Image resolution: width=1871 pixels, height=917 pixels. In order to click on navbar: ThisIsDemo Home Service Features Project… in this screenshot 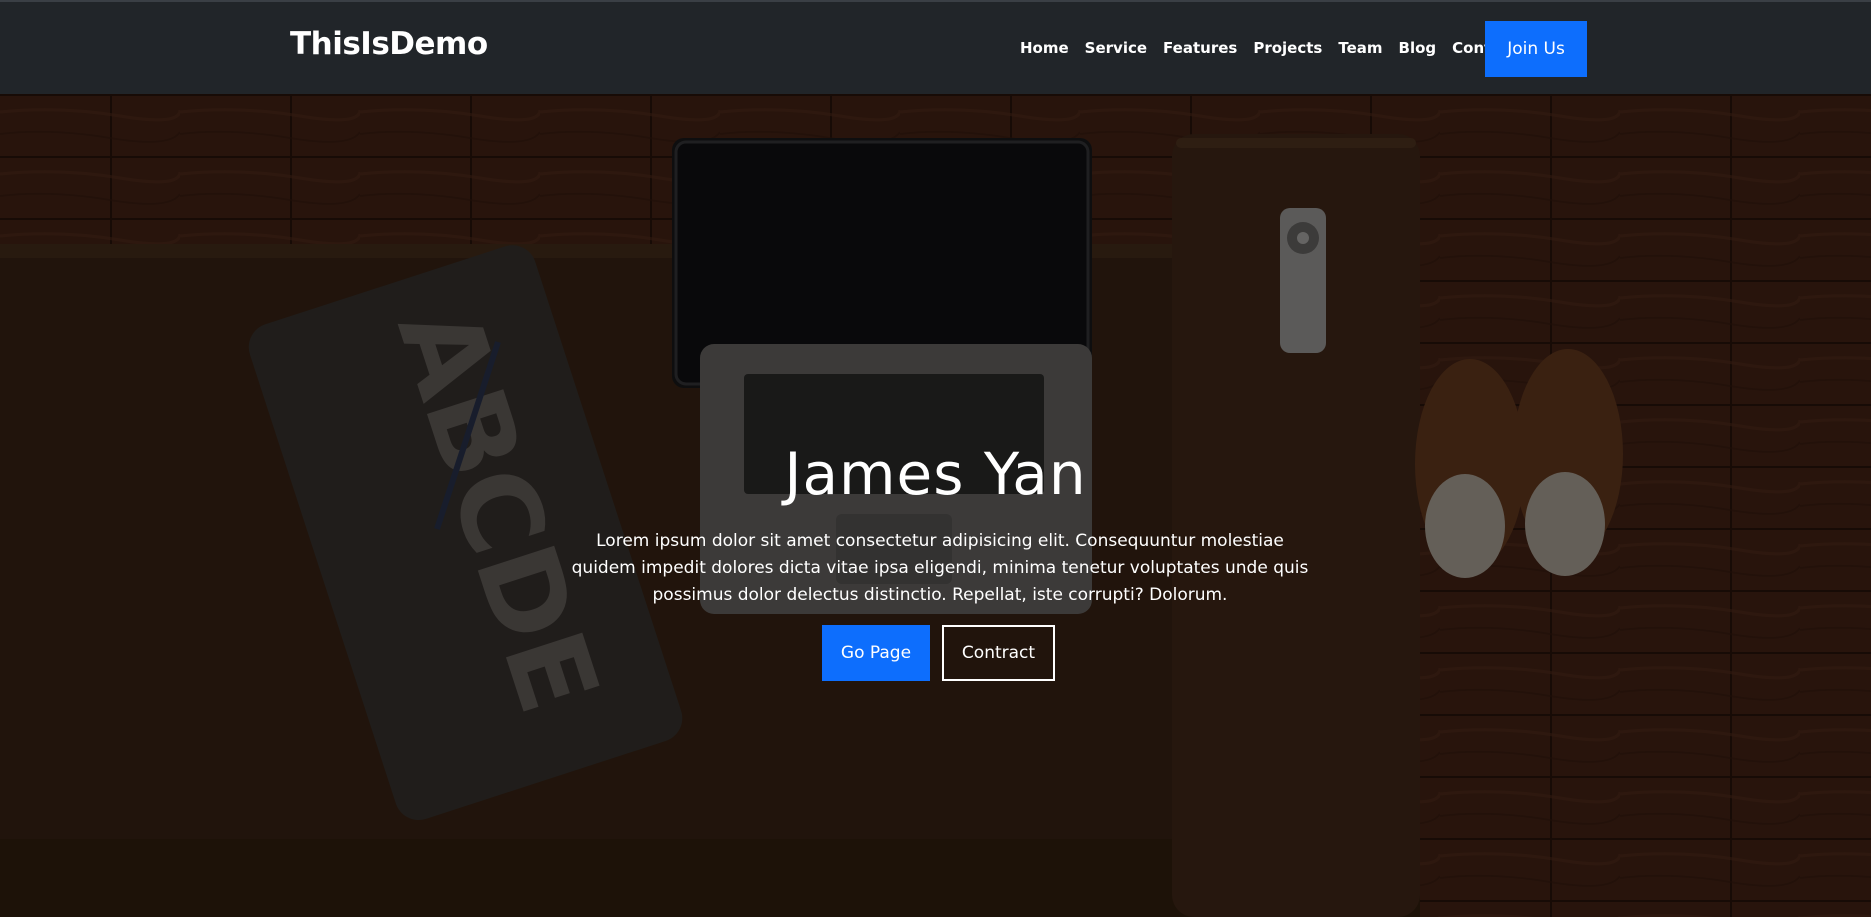, I will do `click(935, 47)`.